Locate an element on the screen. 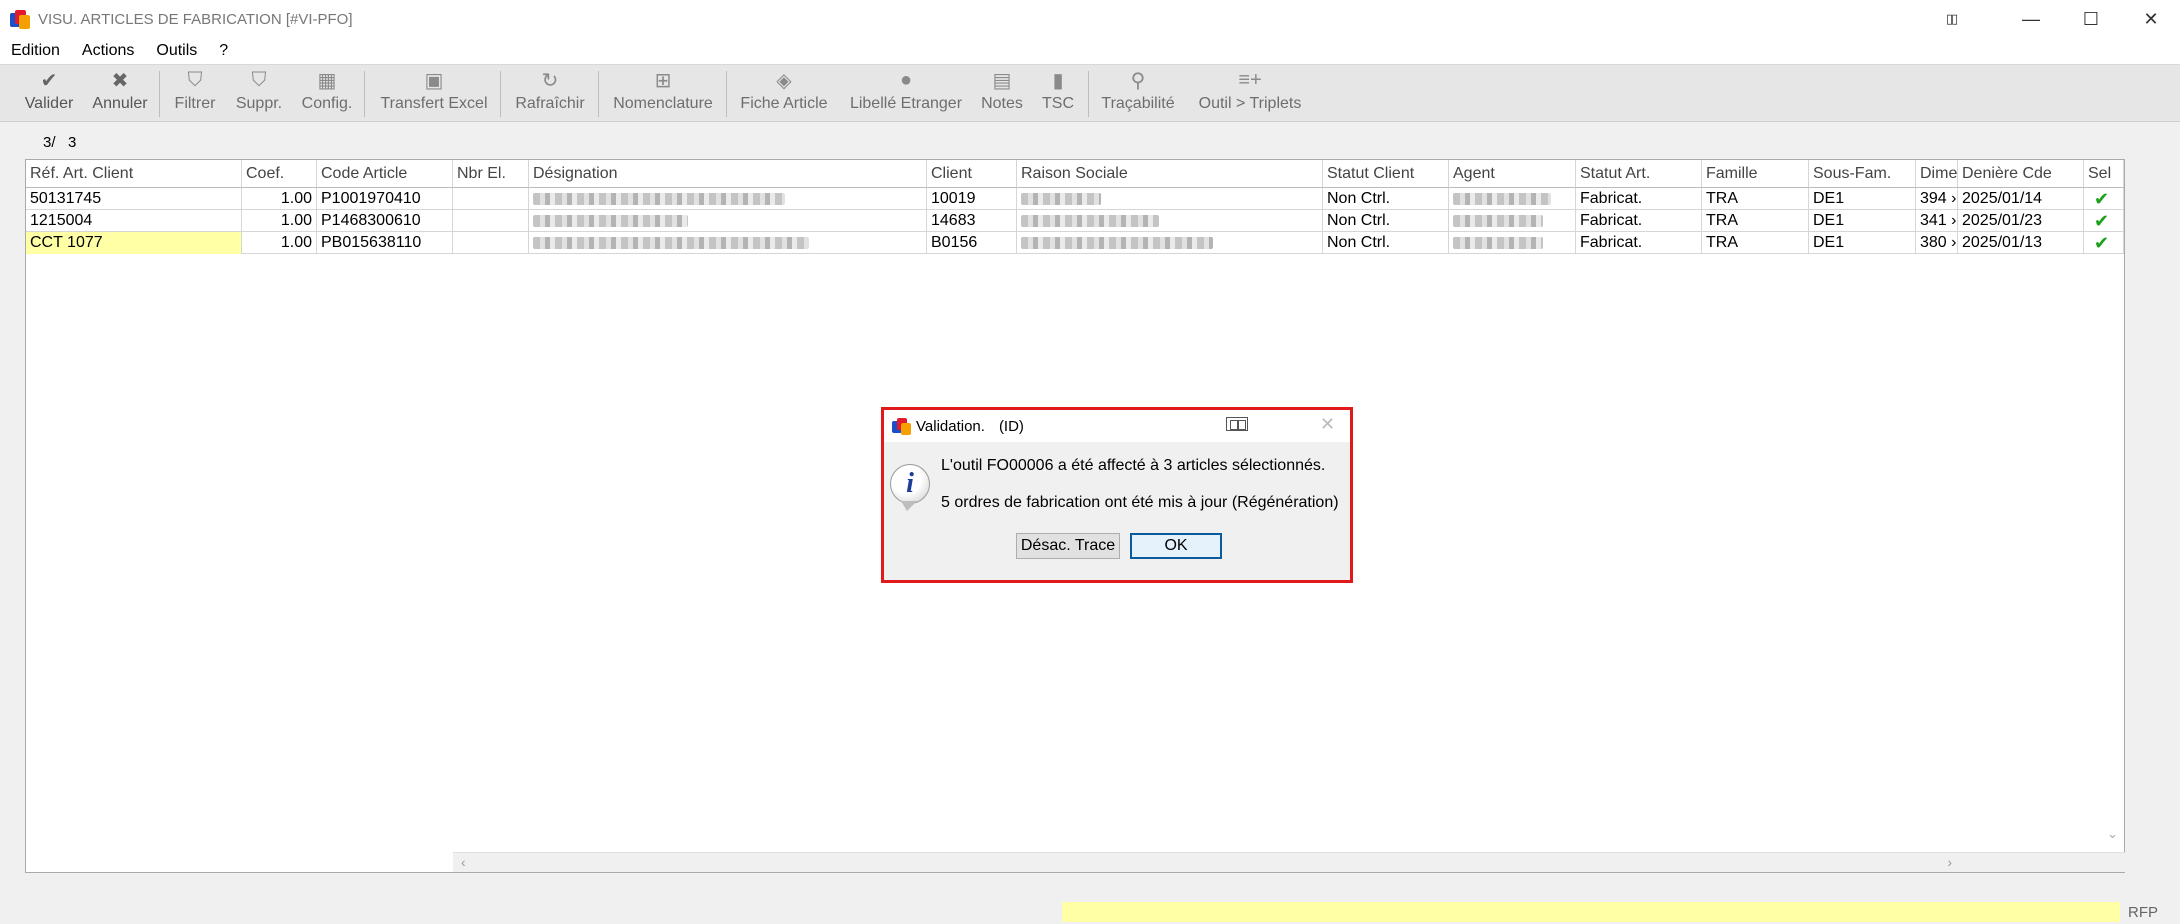  col-header-code: Code Article is located at coordinates (385, 174).